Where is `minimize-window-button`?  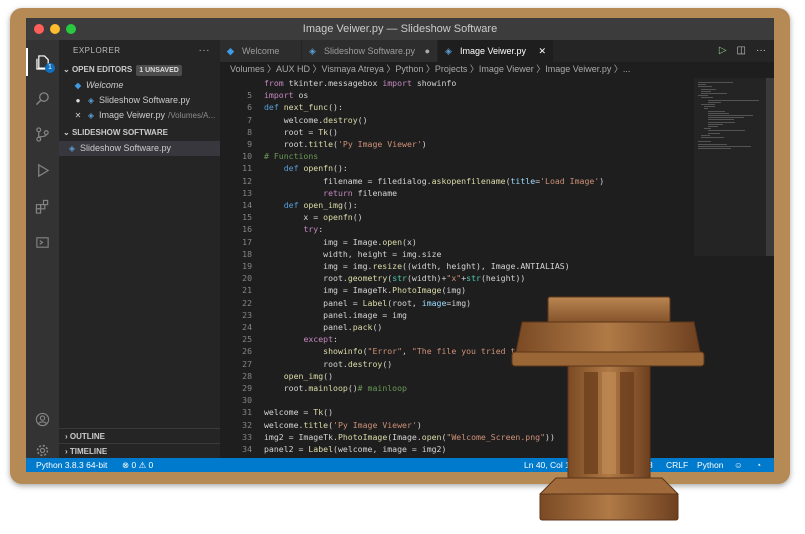
minimize-window-button is located at coordinates (55, 29).